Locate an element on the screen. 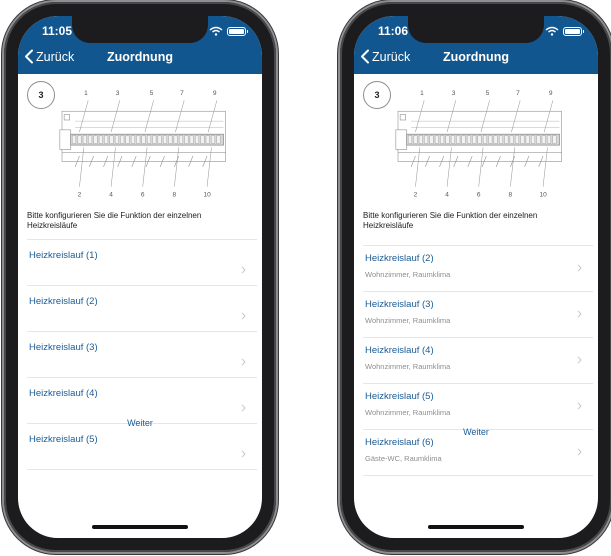  terminal-label-bottom: 8 is located at coordinates (175, 194).